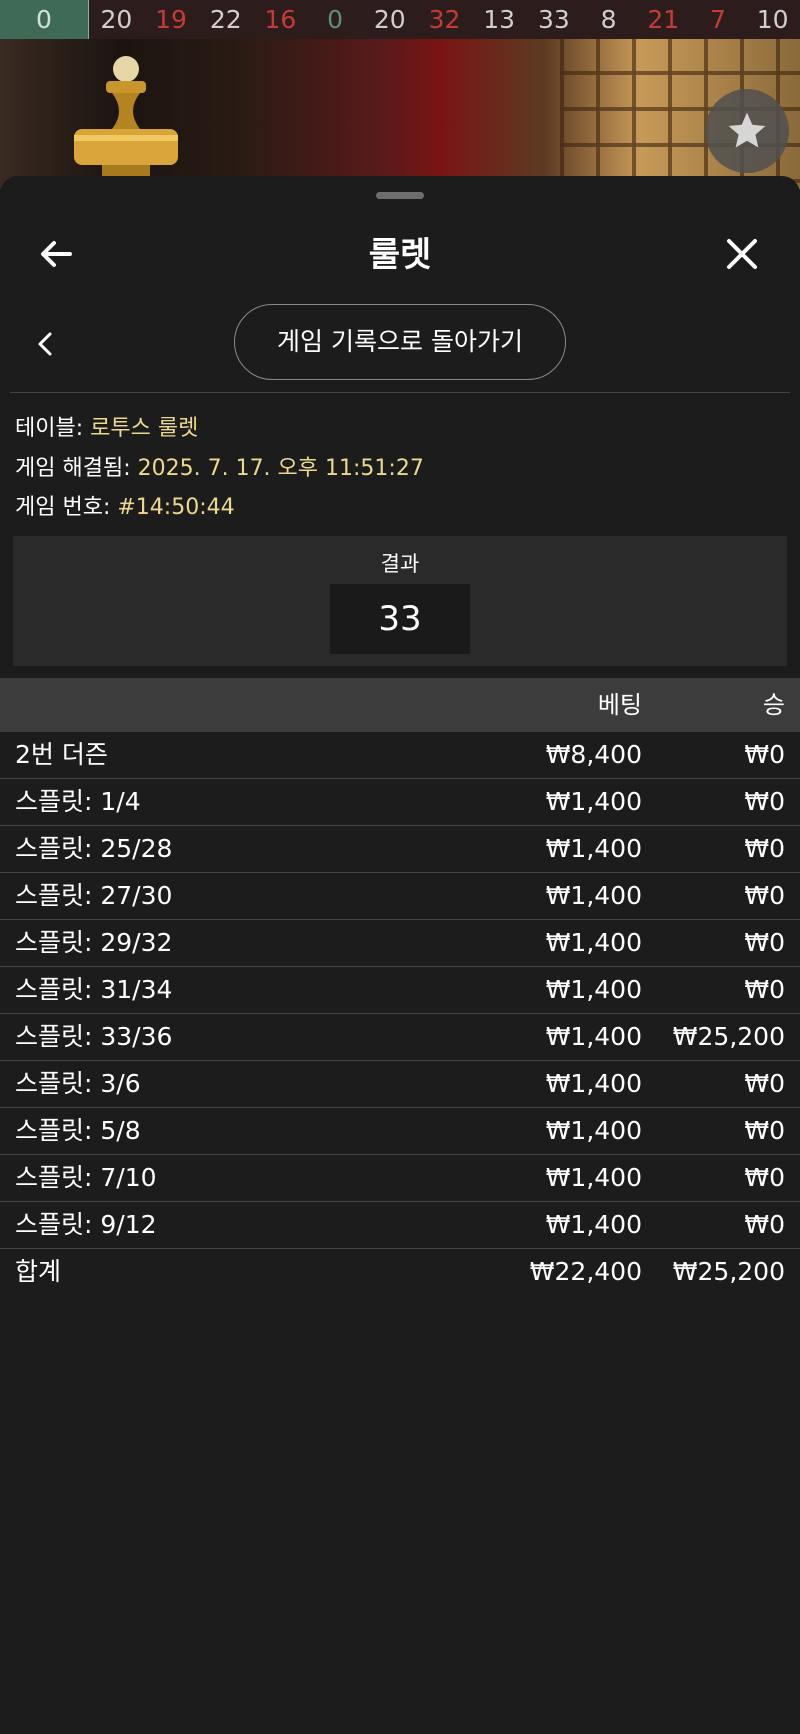 The image size is (800, 1734). What do you see at coordinates (94, 942) in the screenshot?
I see `bet-type: 스플릿: 29/32` at bounding box center [94, 942].